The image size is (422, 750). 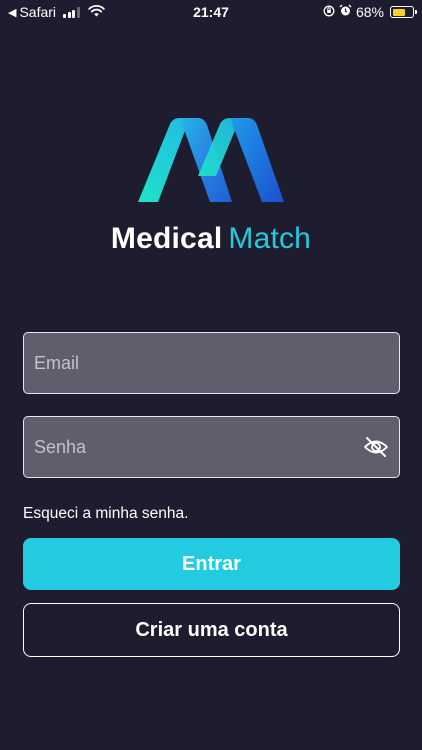 What do you see at coordinates (376, 447) in the screenshot?
I see `eye-slash-icon` at bounding box center [376, 447].